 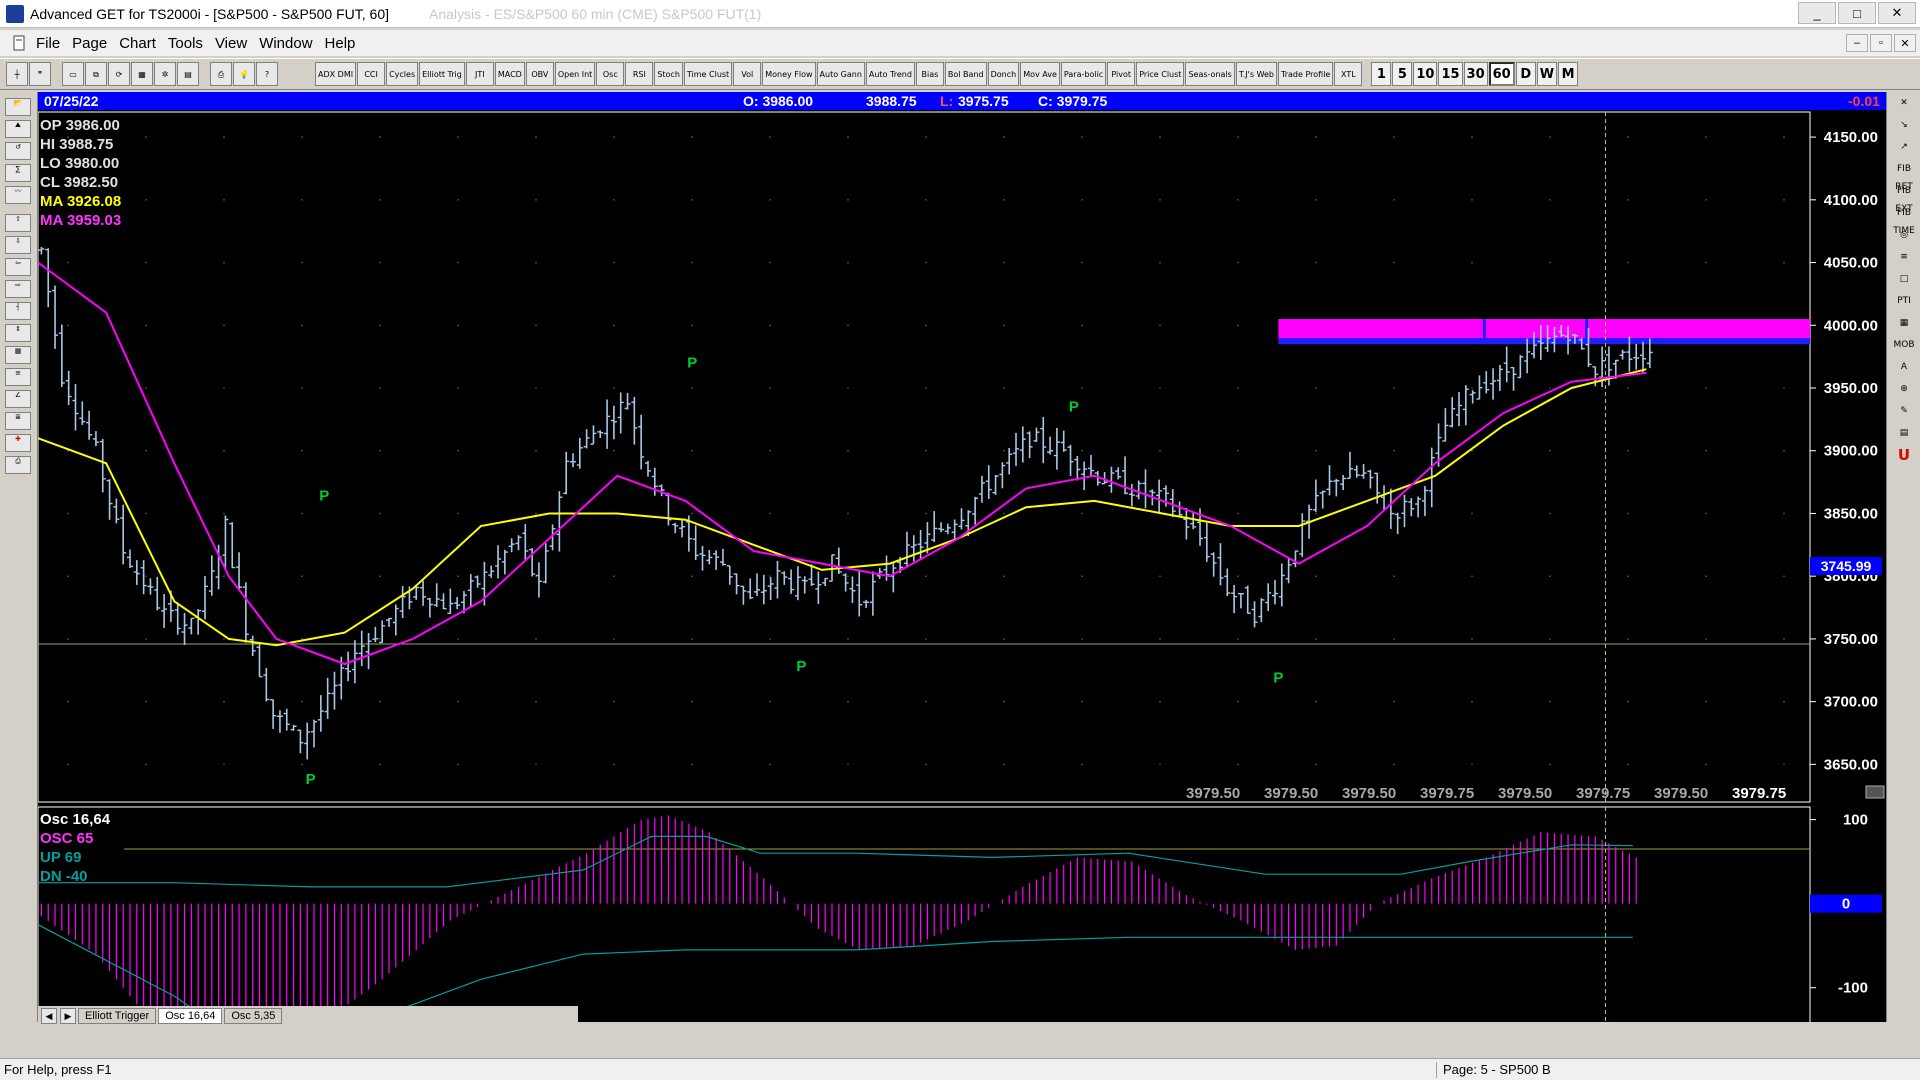 I want to click on tool-down-icon: ⇩, so click(x=18, y=245).